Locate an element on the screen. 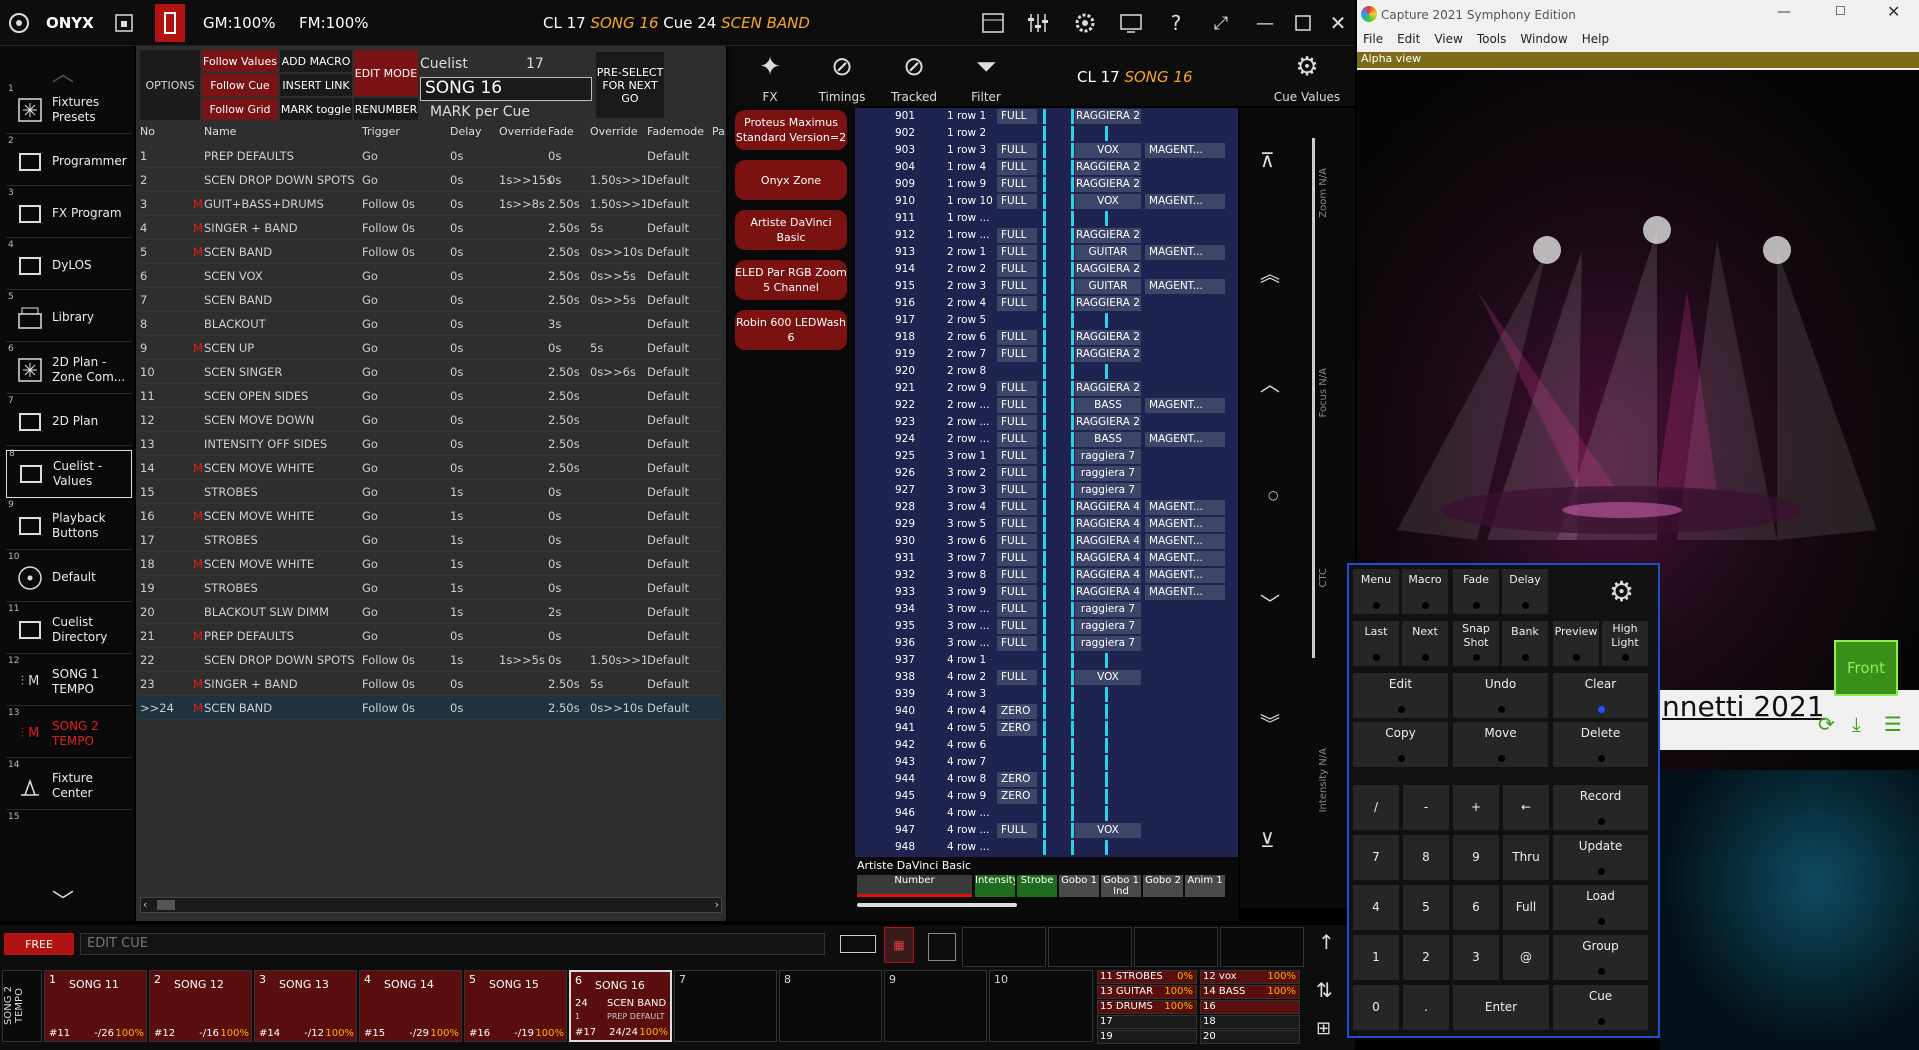 This screenshot has height=1050, width=1919. cue-row: 14 M SCEN MOVE WHITE Go 0s 2.50s Default is located at coordinates (430, 468).